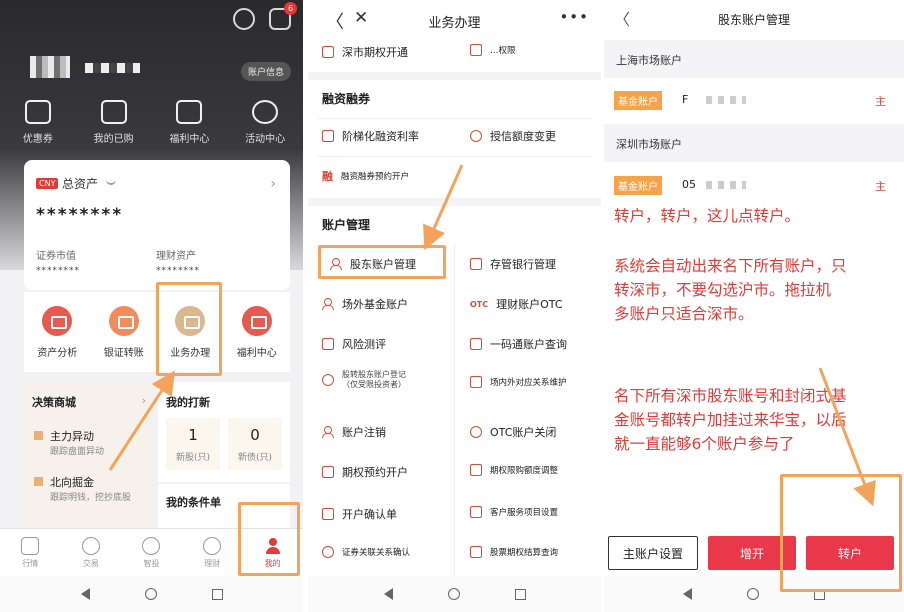 This screenshot has width=904, height=612. I want to click on margin-section: 融资融券 阶梯化融资利率 授信额度变更 融 融资融券预约开户, so click(454, 139).